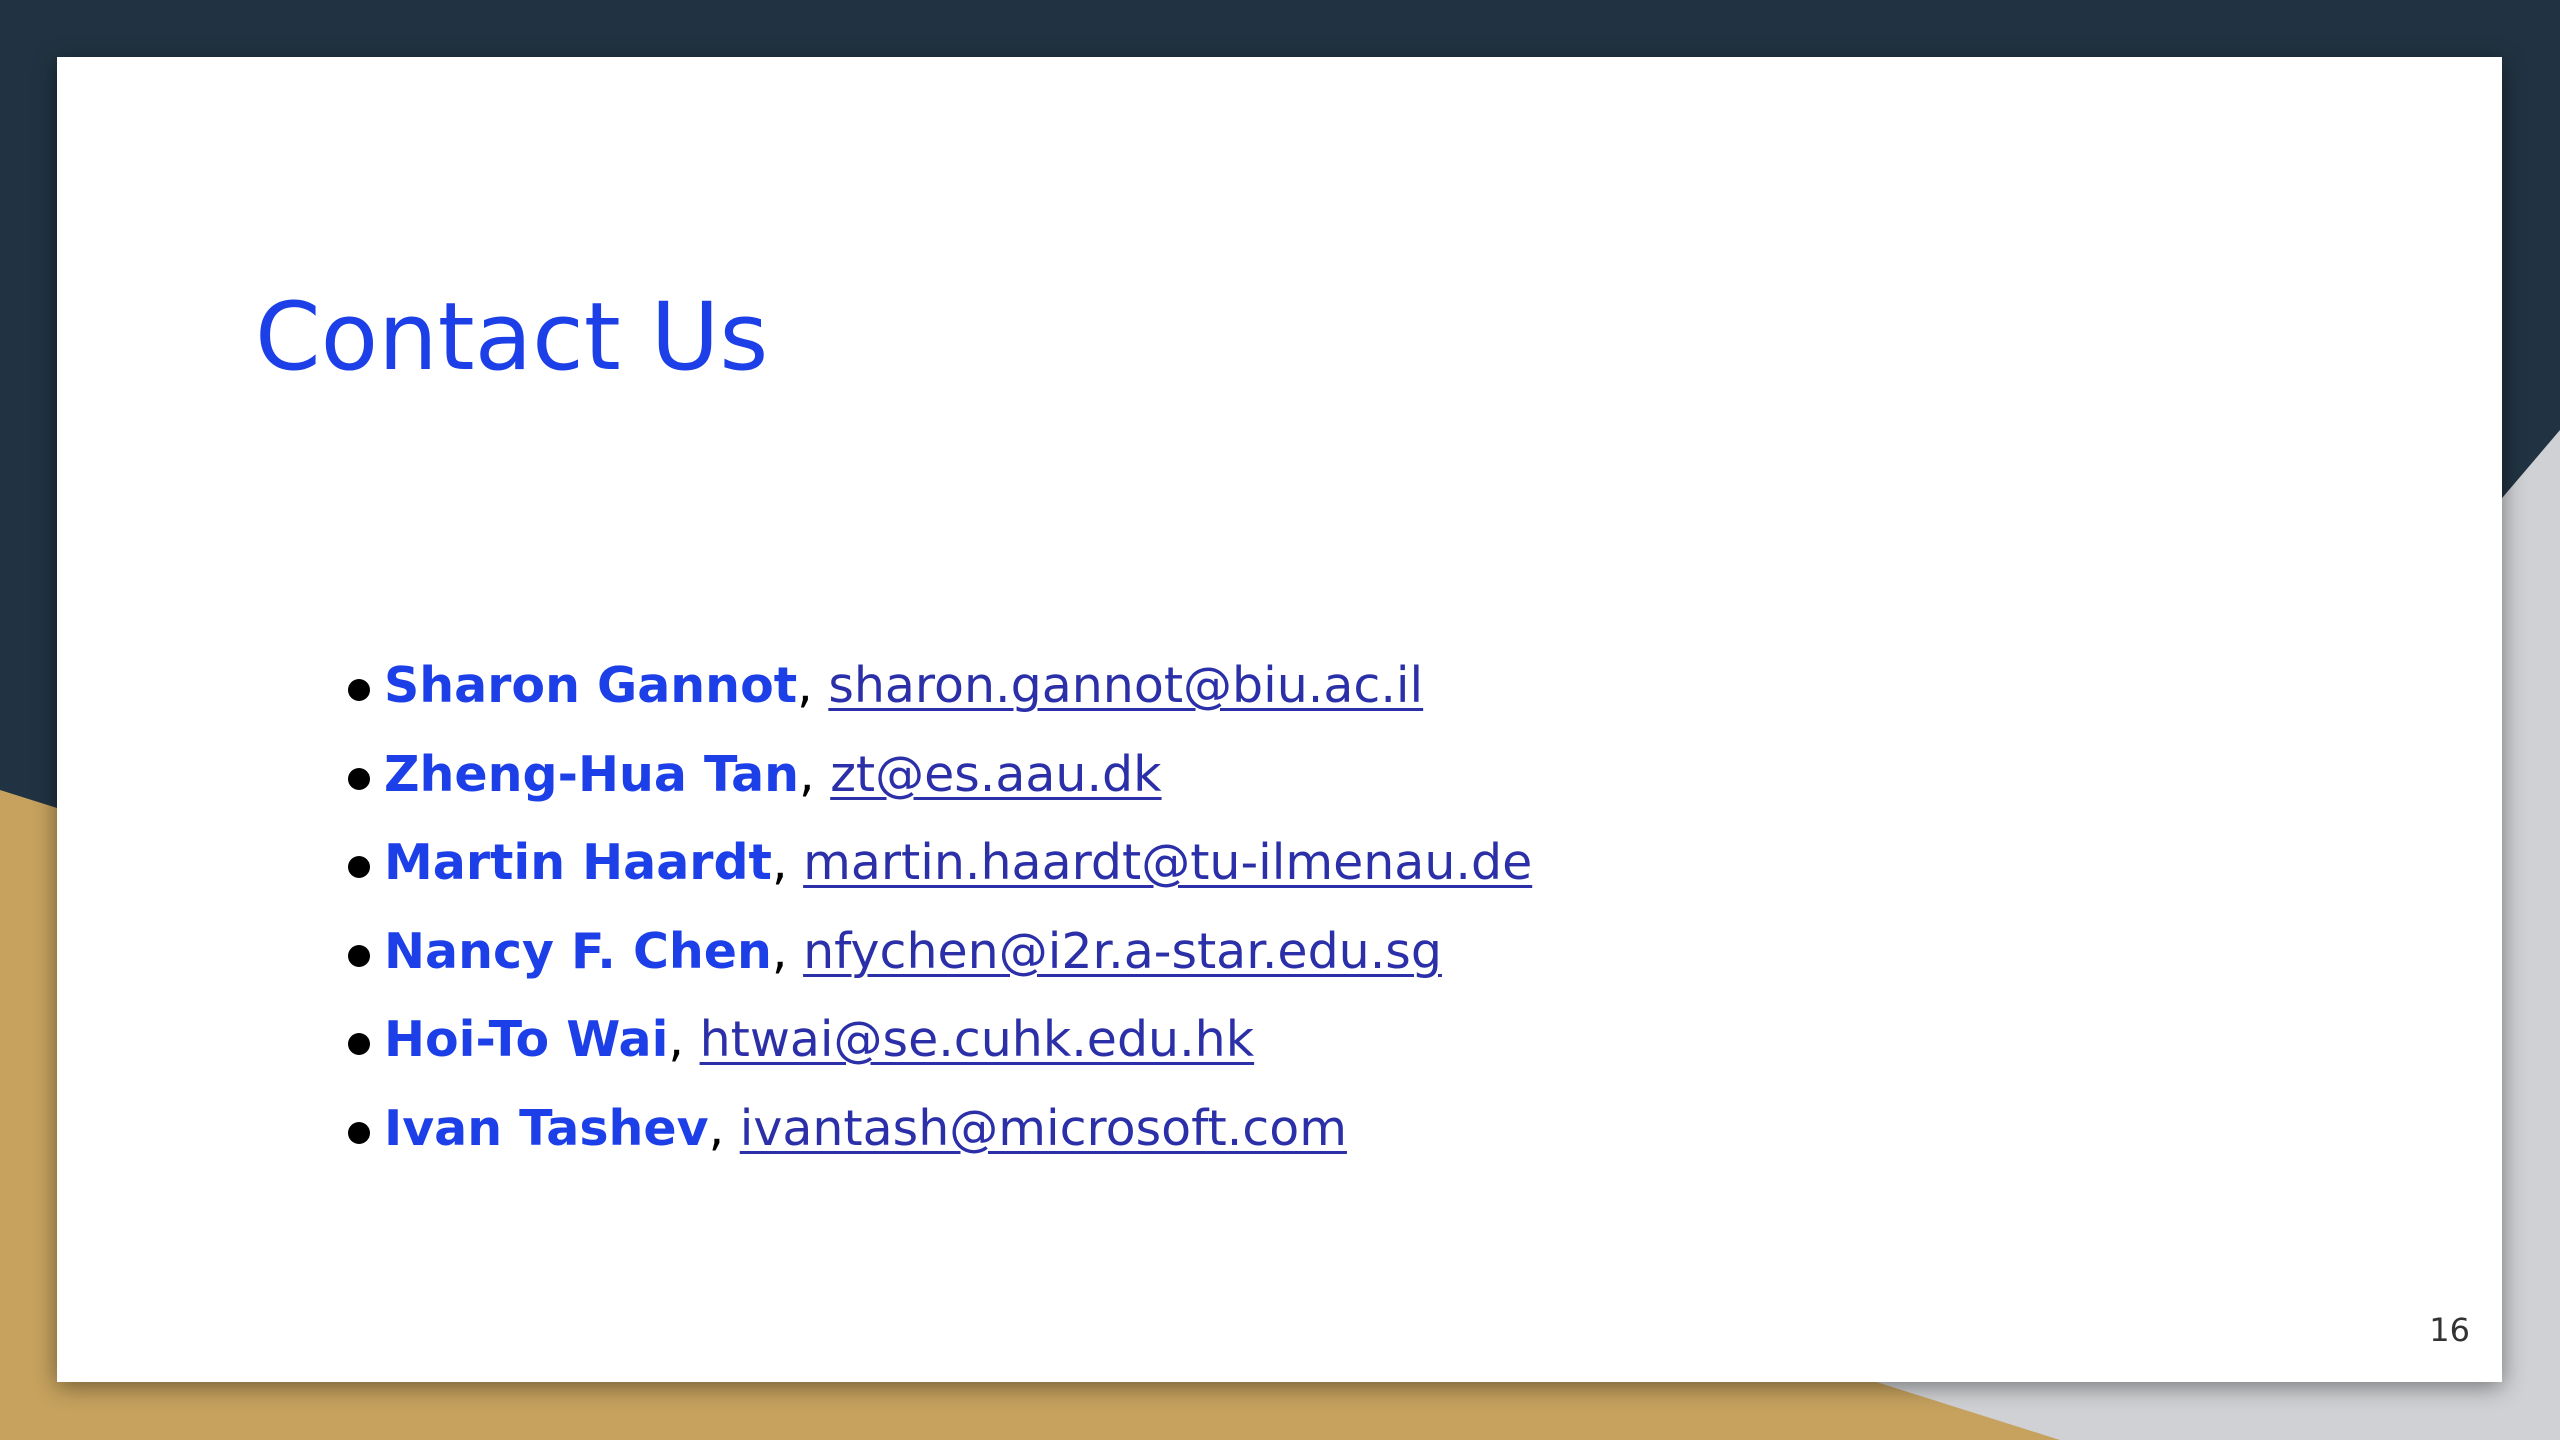  Describe the element at coordinates (1125, 685) in the screenshot. I see `contact-email-link: sharon.gannot@biu.ac.il` at that location.